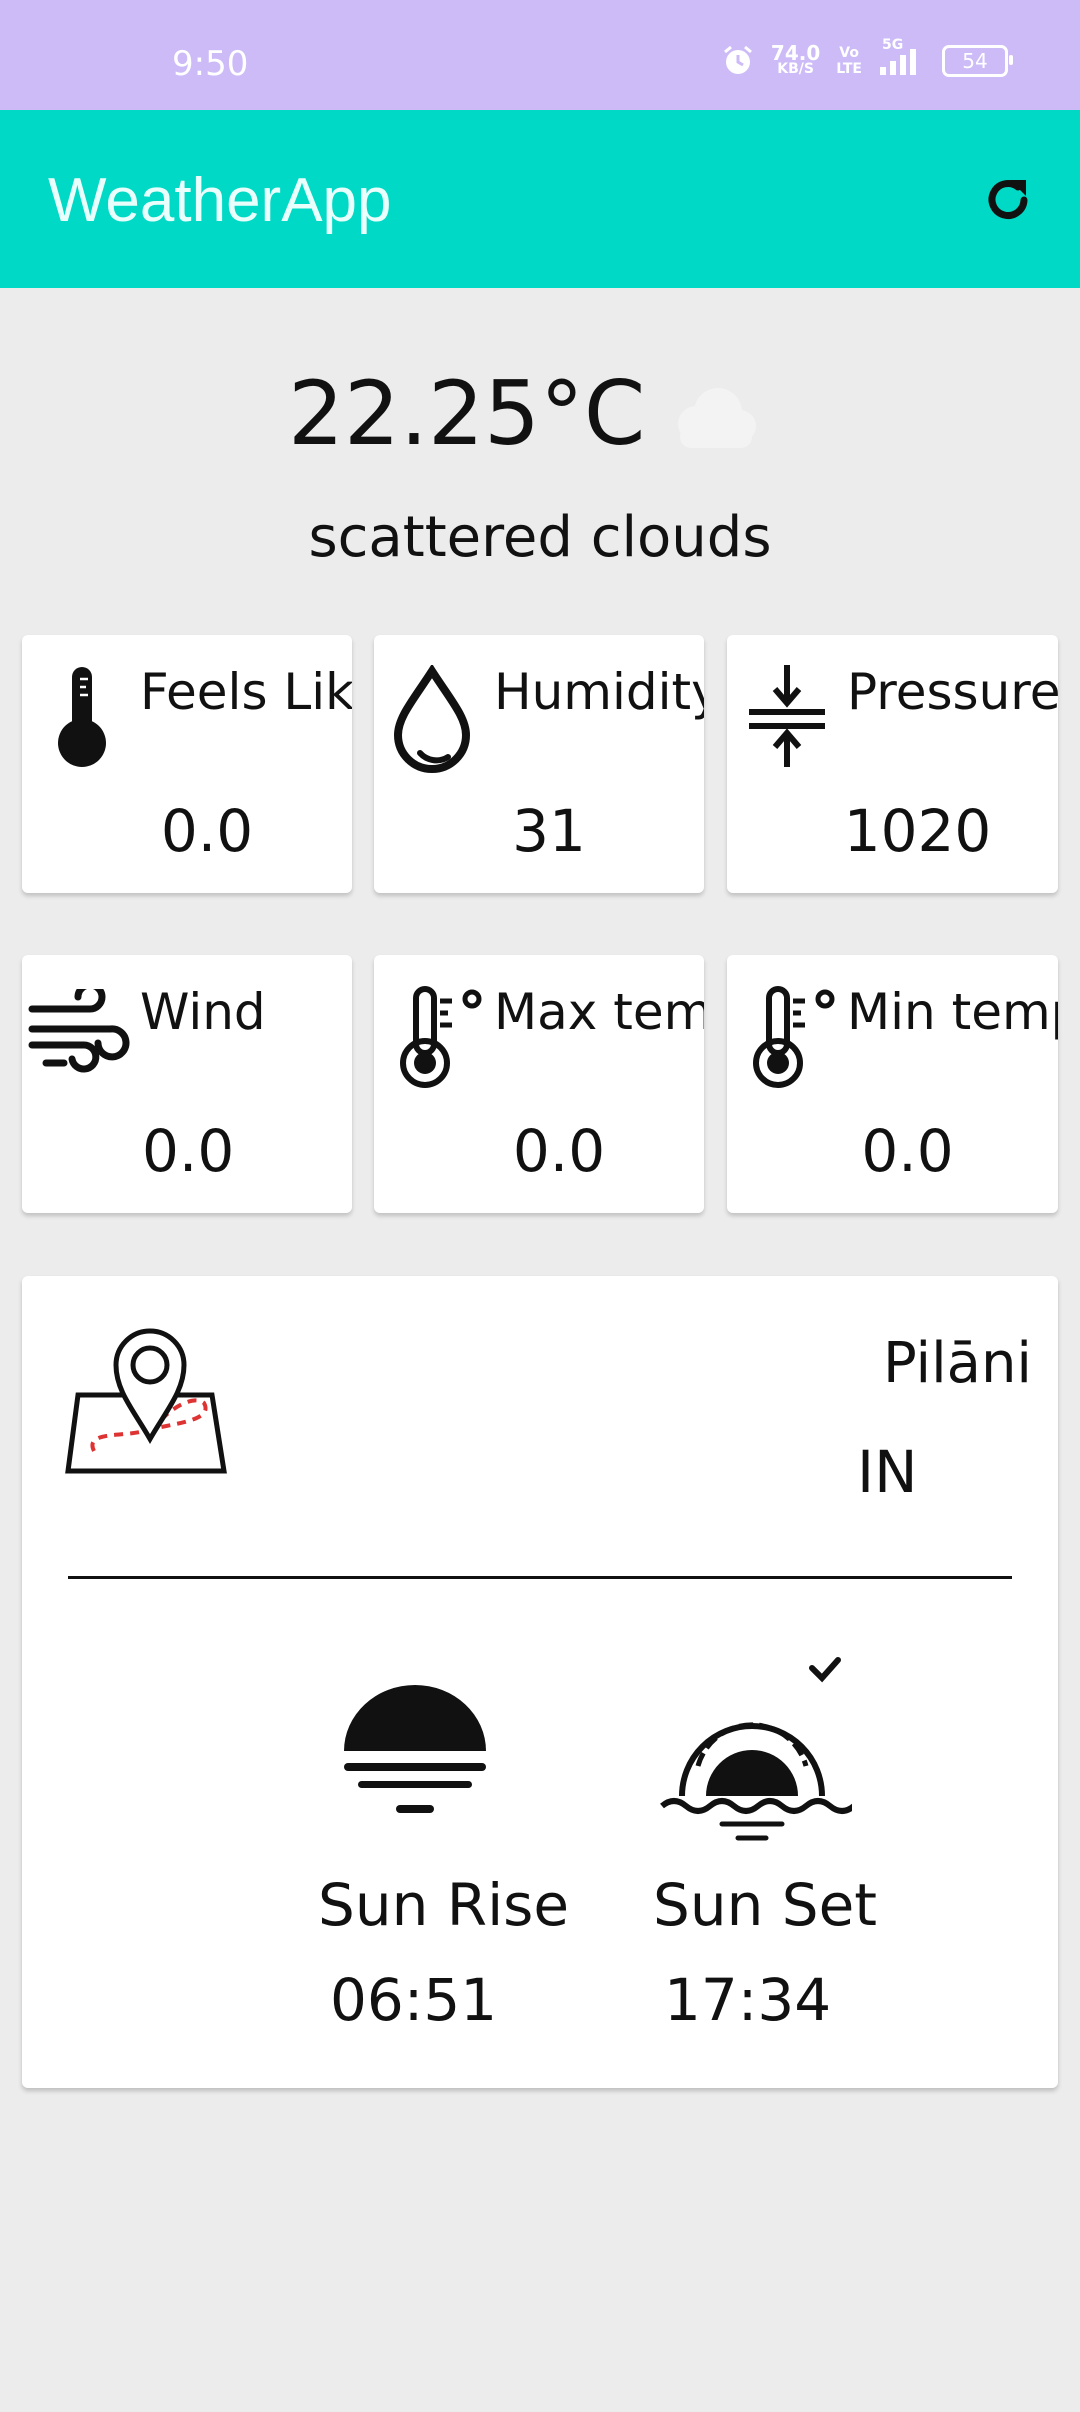 This screenshot has width=1080, height=2412. I want to click on status-icons: 74.0 KB/S Vo LTE 5G 54, so click(867, 57).